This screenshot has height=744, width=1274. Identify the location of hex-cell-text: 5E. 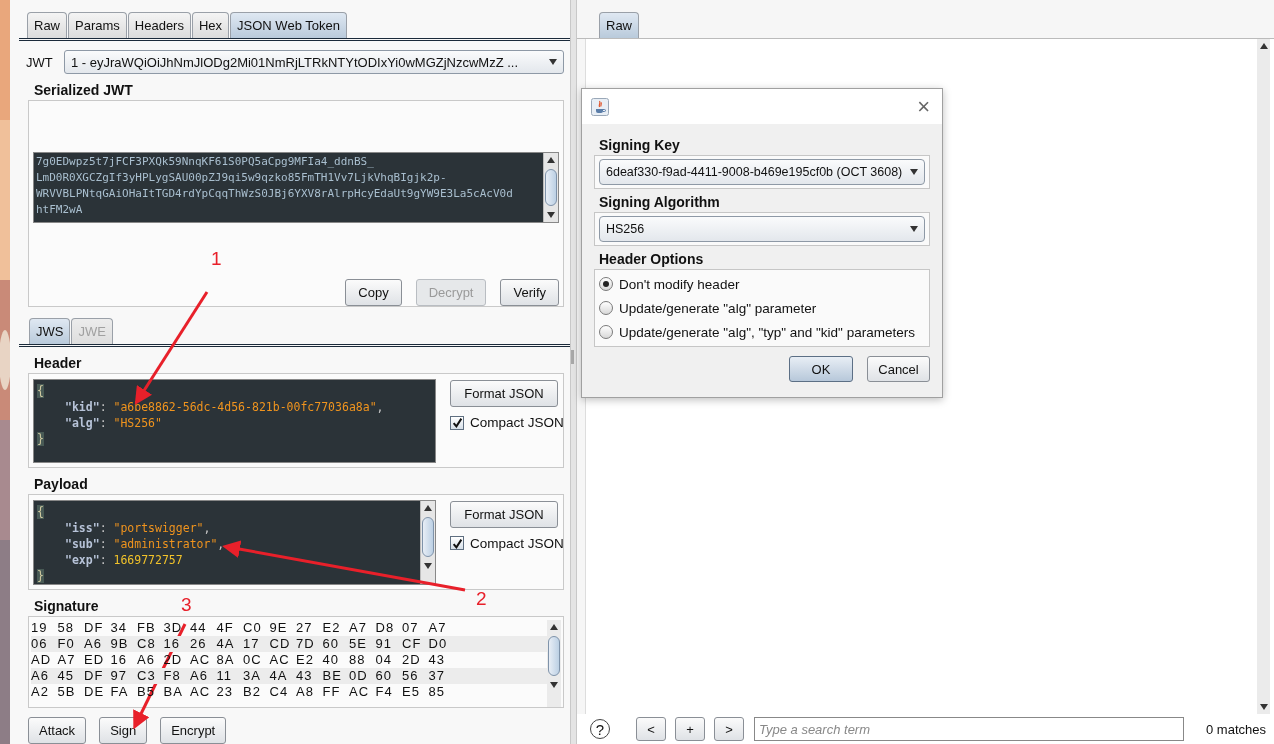
(358, 643).